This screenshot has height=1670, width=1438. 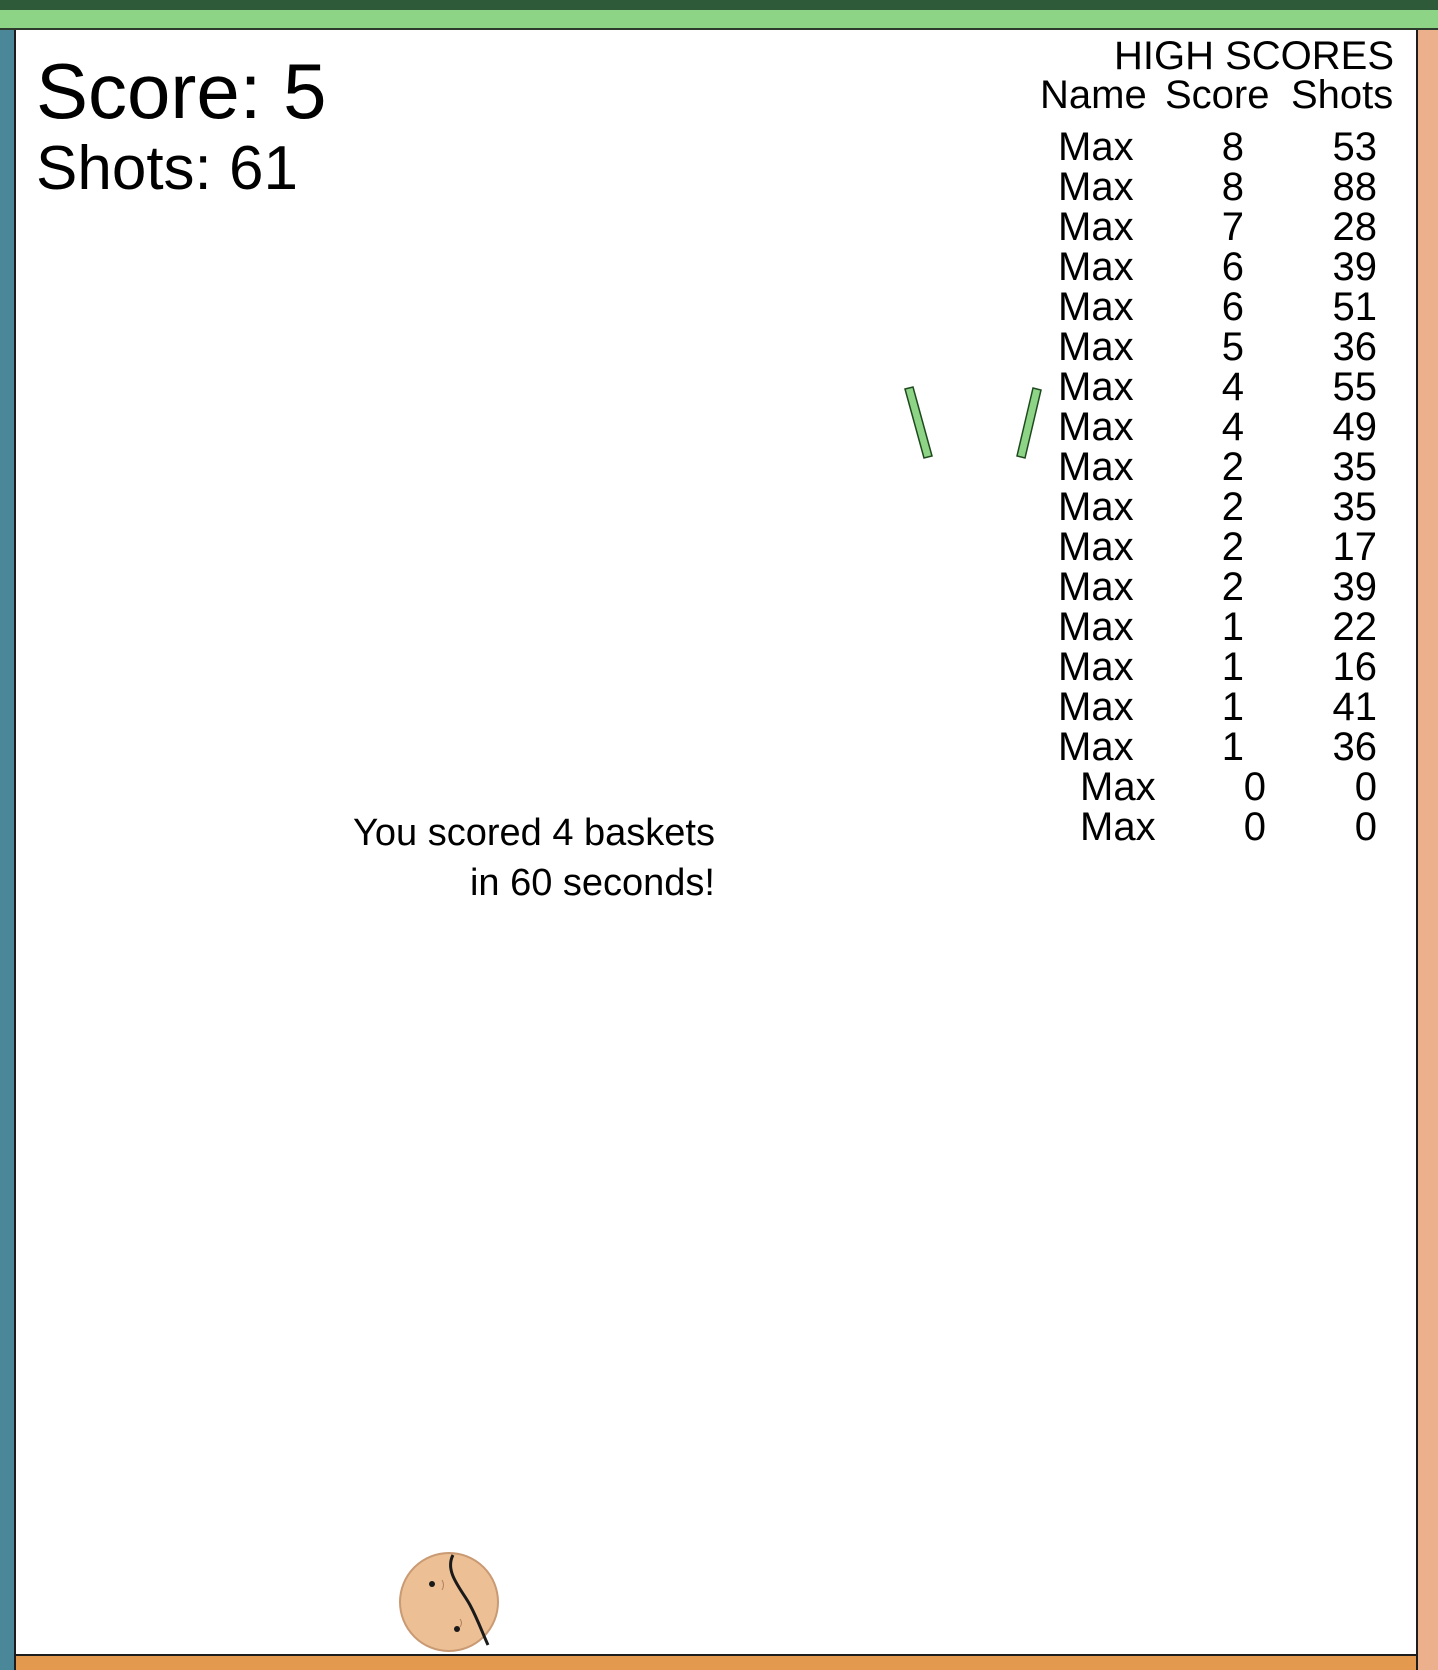 What do you see at coordinates (1029, 423) in the screenshot?
I see `hoop-right-post` at bounding box center [1029, 423].